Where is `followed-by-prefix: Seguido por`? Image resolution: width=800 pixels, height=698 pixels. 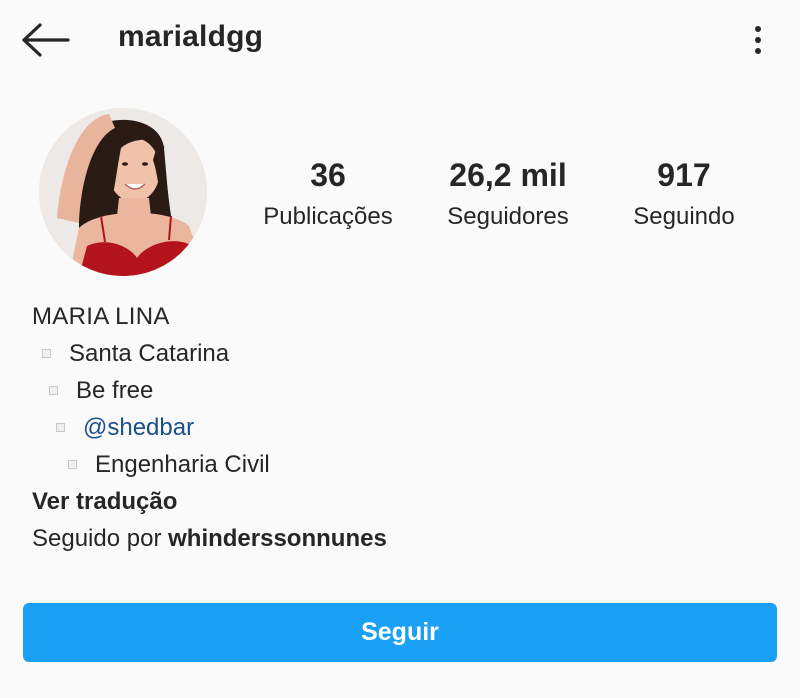
followed-by-prefix: Seguido por is located at coordinates (100, 538).